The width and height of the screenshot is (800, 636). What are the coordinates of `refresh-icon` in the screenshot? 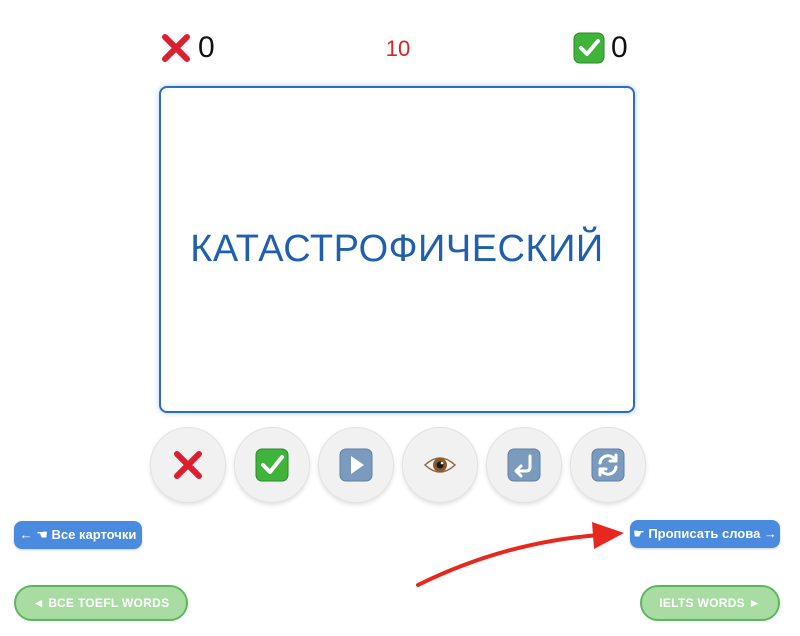 It's located at (608, 465).